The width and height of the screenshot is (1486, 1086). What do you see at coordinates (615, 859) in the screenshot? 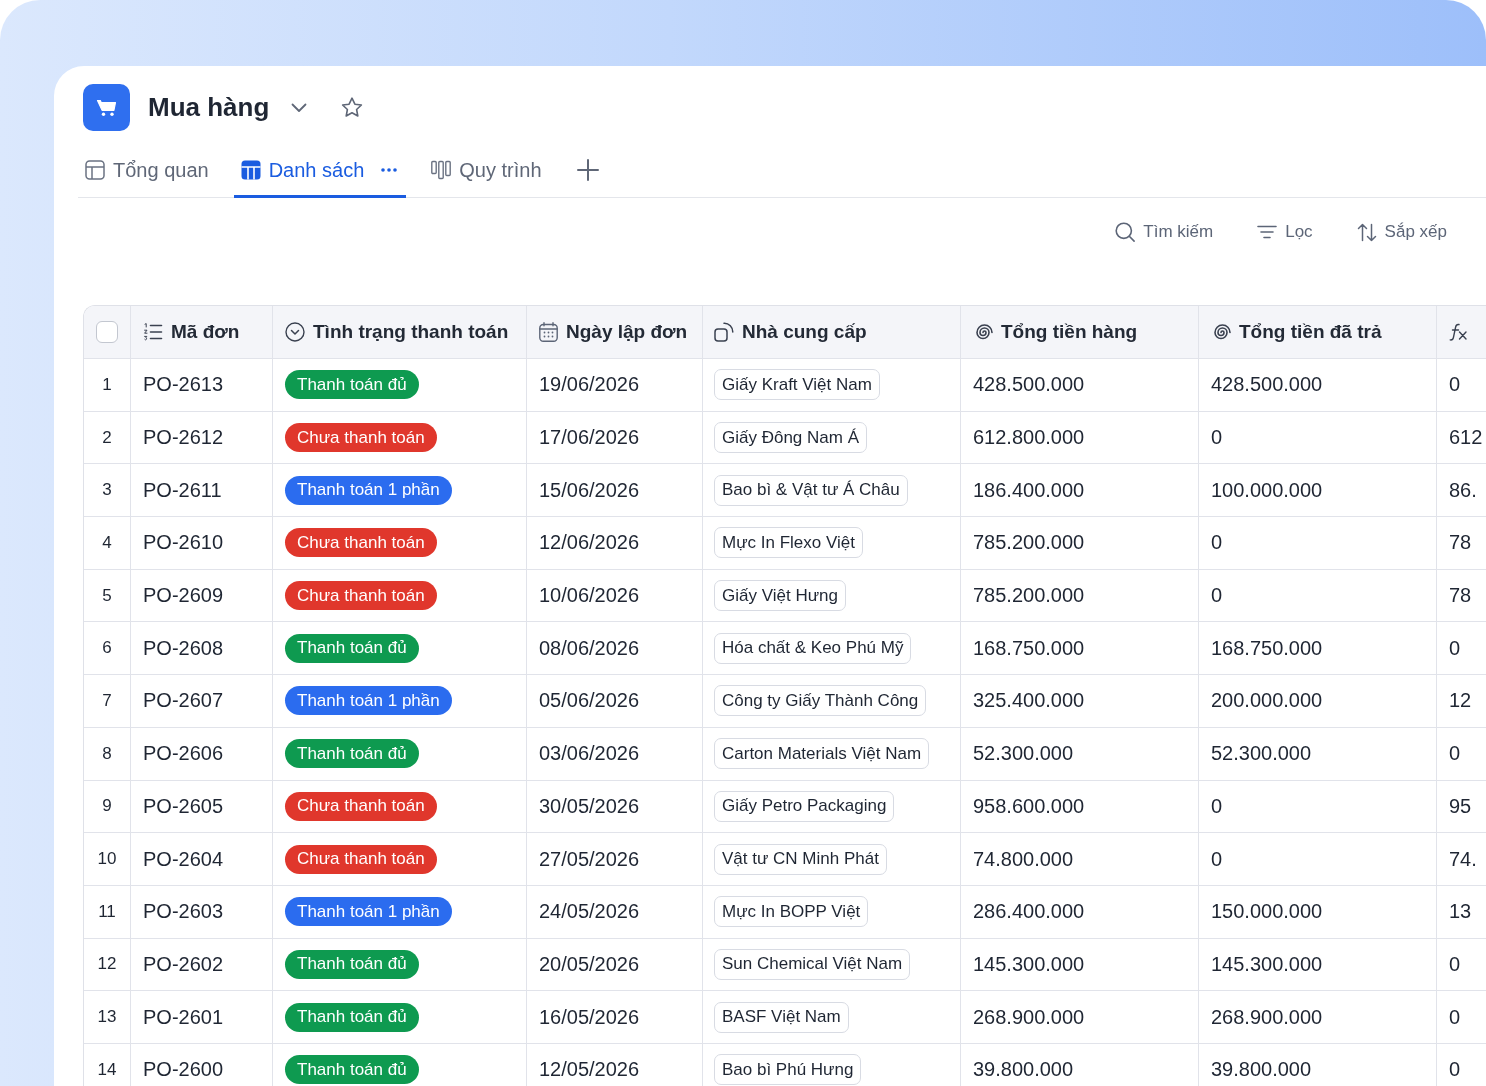
I see `table-cell: 27/05/2026` at bounding box center [615, 859].